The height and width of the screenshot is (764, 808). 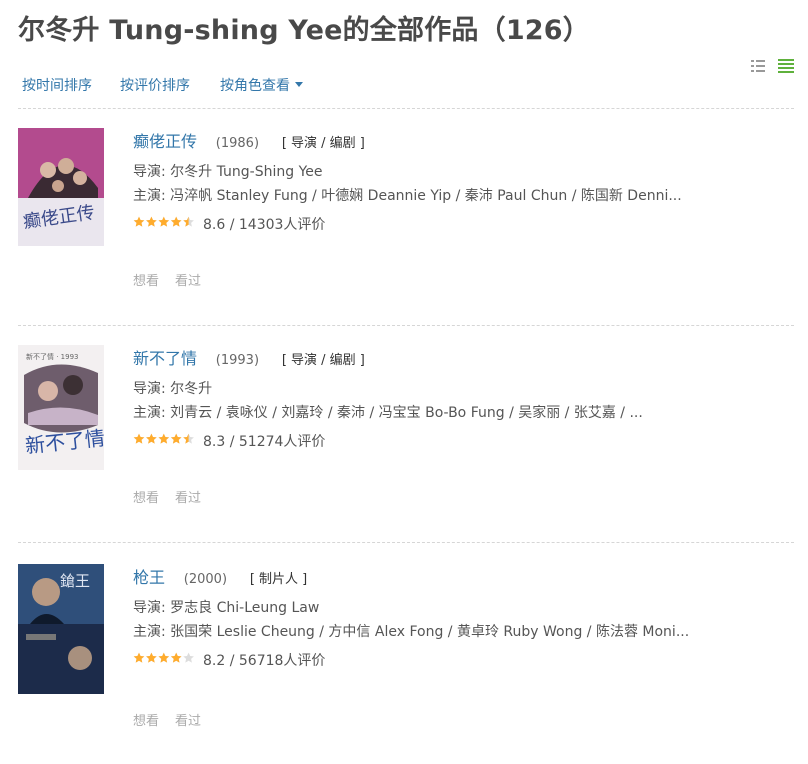 I want to click on rating-text: 8.3 / 51274人评价, so click(x=264, y=442).